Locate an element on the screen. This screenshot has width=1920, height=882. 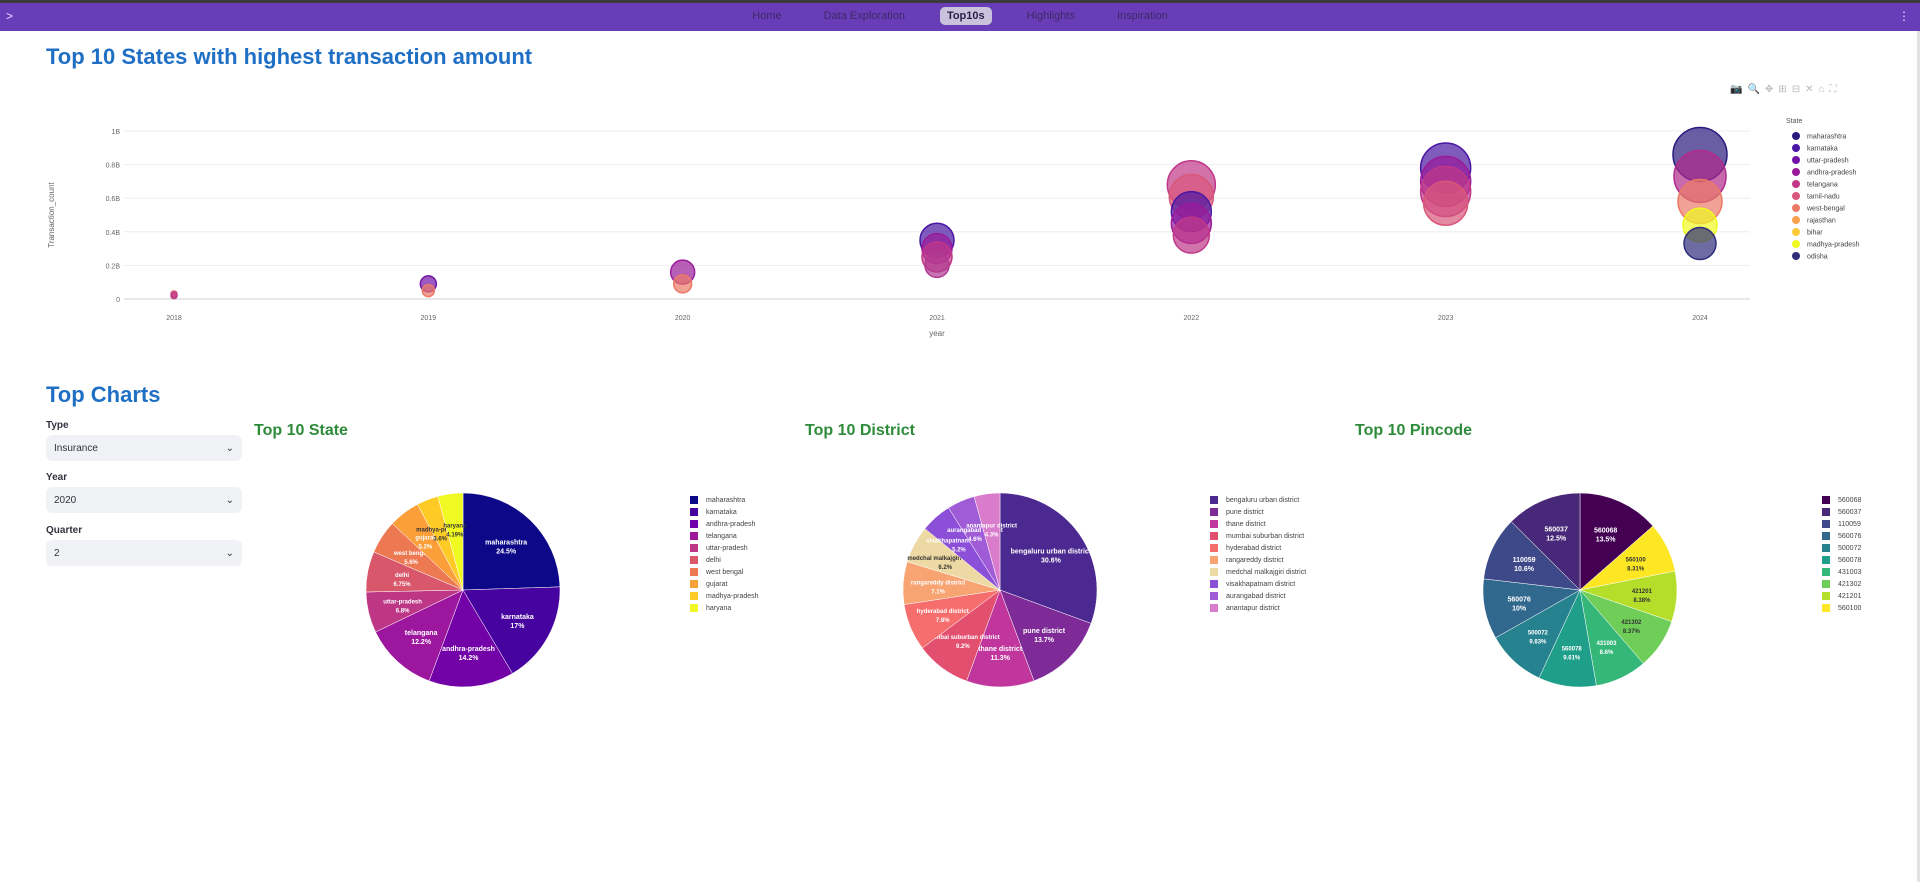
legend-item: mumbai suburban district is located at coordinates (1258, 536).